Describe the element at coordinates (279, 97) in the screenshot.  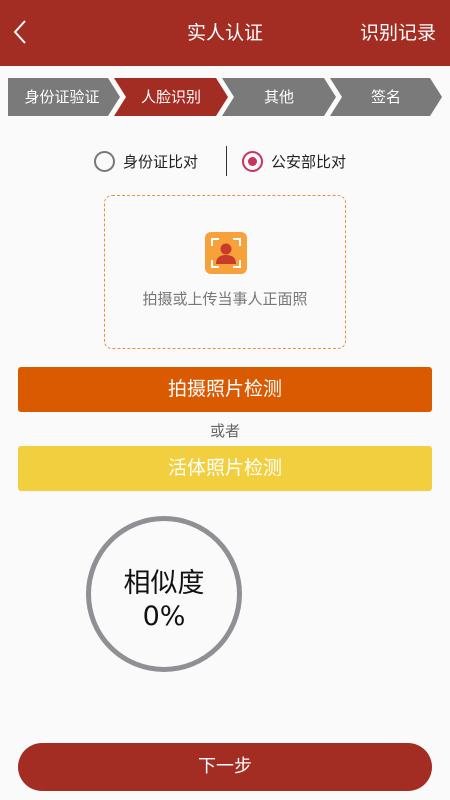
I see `step-other: 其他` at that location.